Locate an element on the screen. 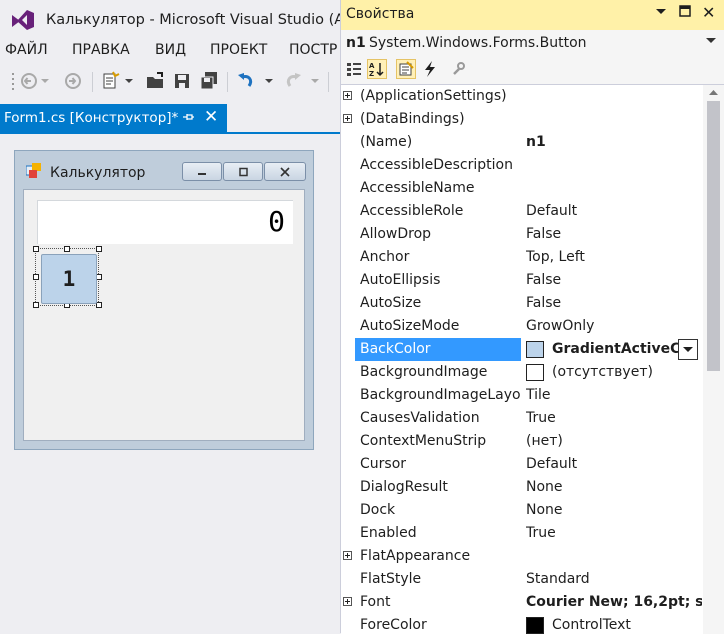 Image resolution: width=724 pixels, height=634 pixels. form-maximize-button is located at coordinates (243, 171).